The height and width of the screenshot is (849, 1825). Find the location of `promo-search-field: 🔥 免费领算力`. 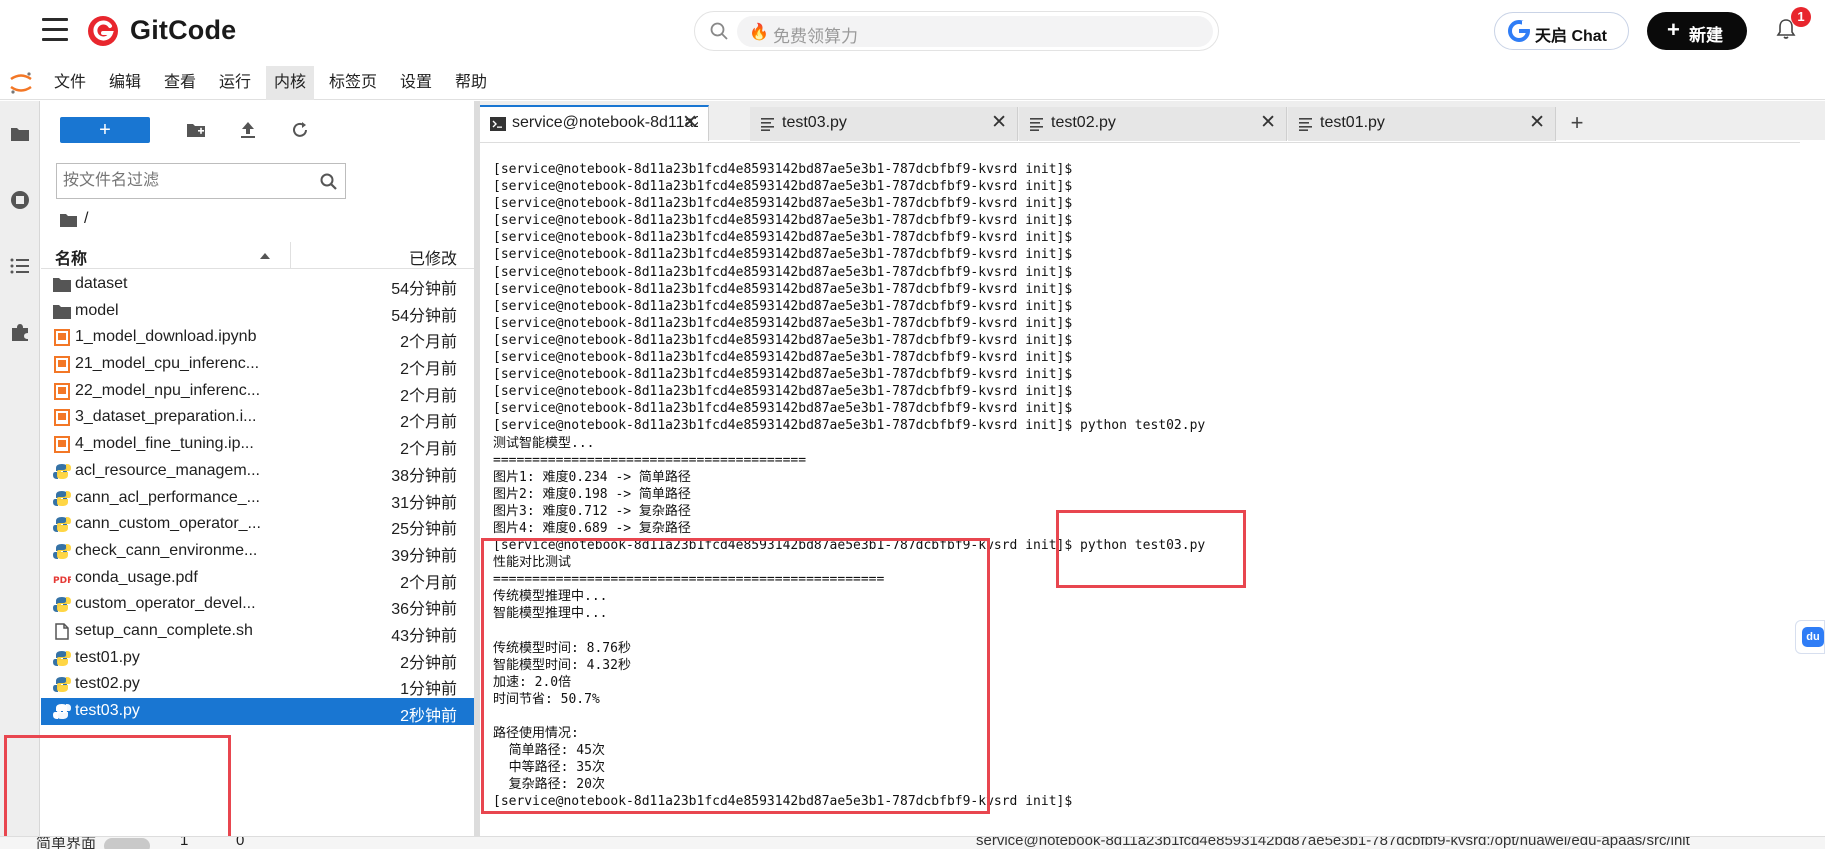

promo-search-field: 🔥 免费领算力 is located at coordinates (975, 31).